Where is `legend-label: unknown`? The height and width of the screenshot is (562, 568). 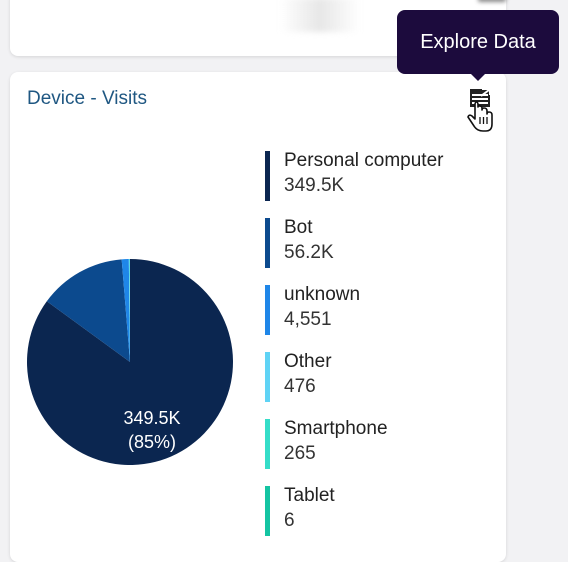 legend-label: unknown is located at coordinates (322, 295).